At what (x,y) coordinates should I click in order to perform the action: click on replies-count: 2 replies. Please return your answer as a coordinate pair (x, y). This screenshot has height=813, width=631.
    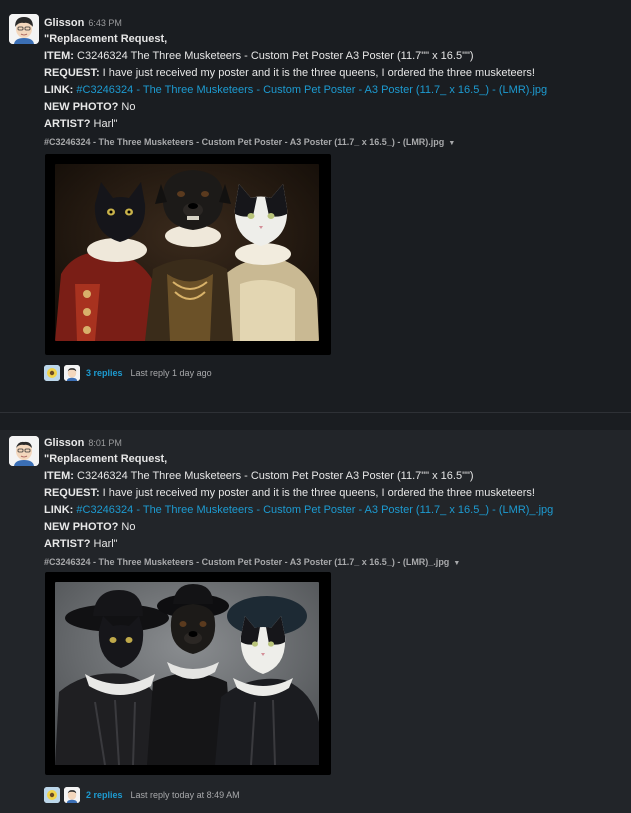
    Looking at the image, I should click on (104, 795).